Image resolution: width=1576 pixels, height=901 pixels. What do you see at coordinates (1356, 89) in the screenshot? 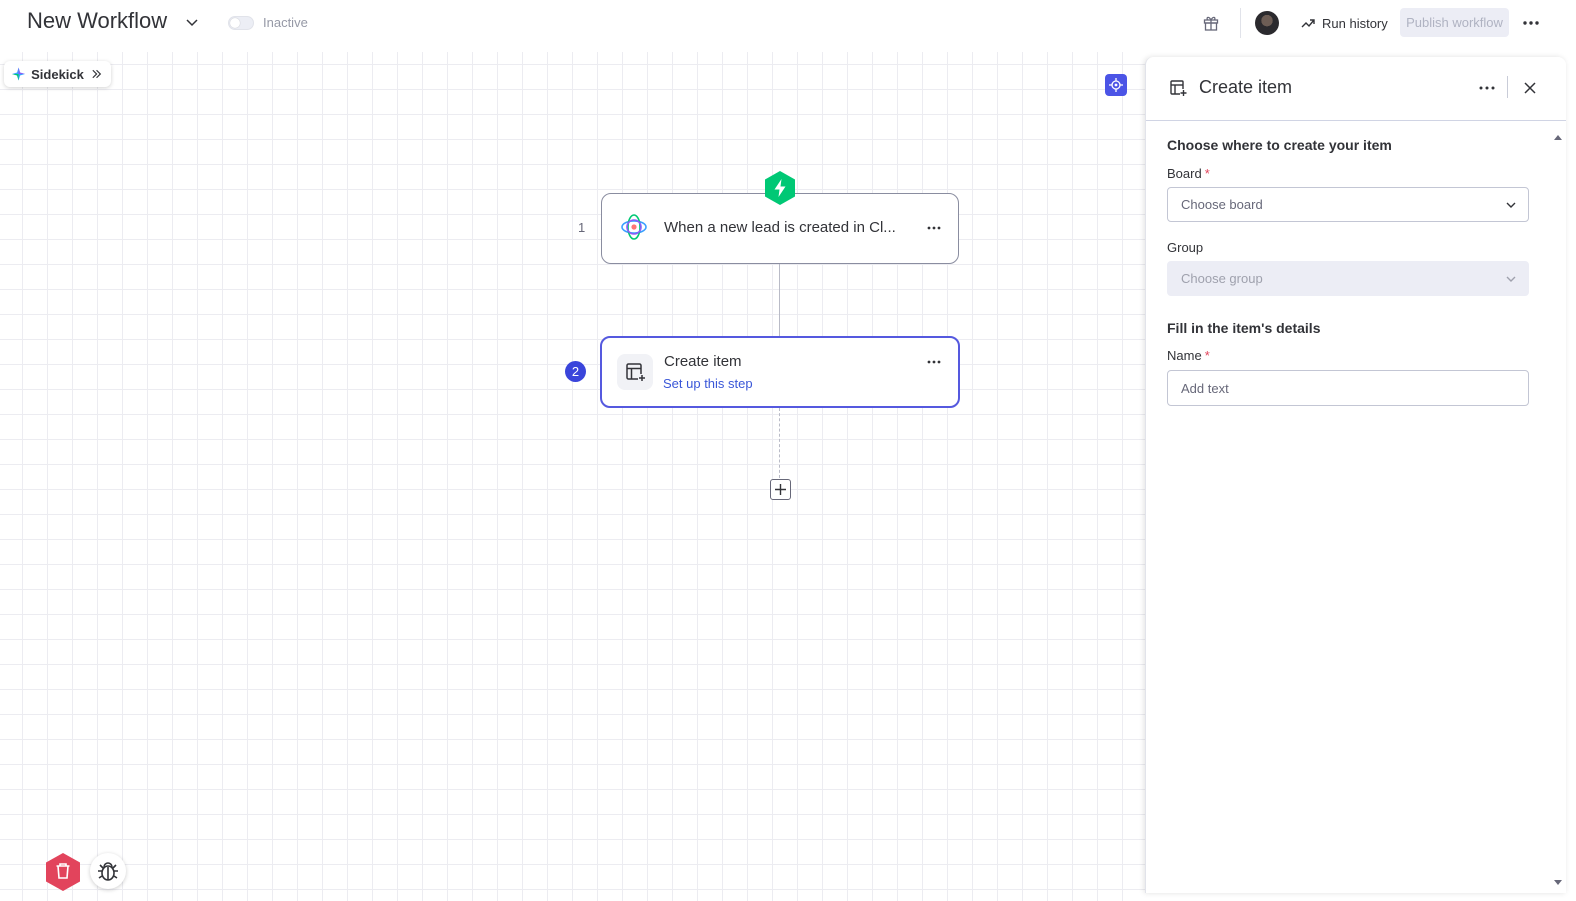
I see `panel-header: Create item` at bounding box center [1356, 89].